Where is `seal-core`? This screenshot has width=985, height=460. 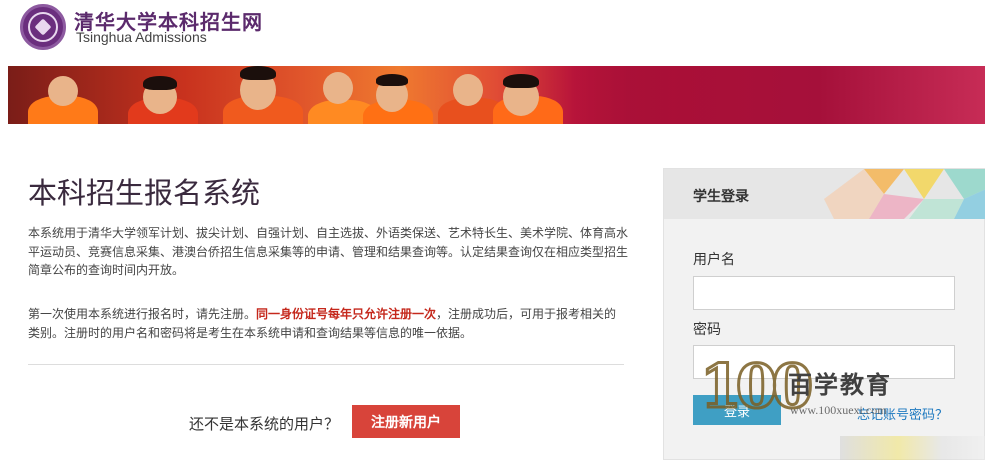
seal-core is located at coordinates (43, 27).